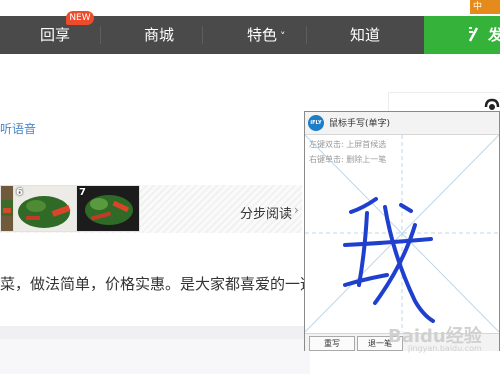  What do you see at coordinates (18, 128) in the screenshot?
I see `listen-voice-link: 听语音` at bounding box center [18, 128].